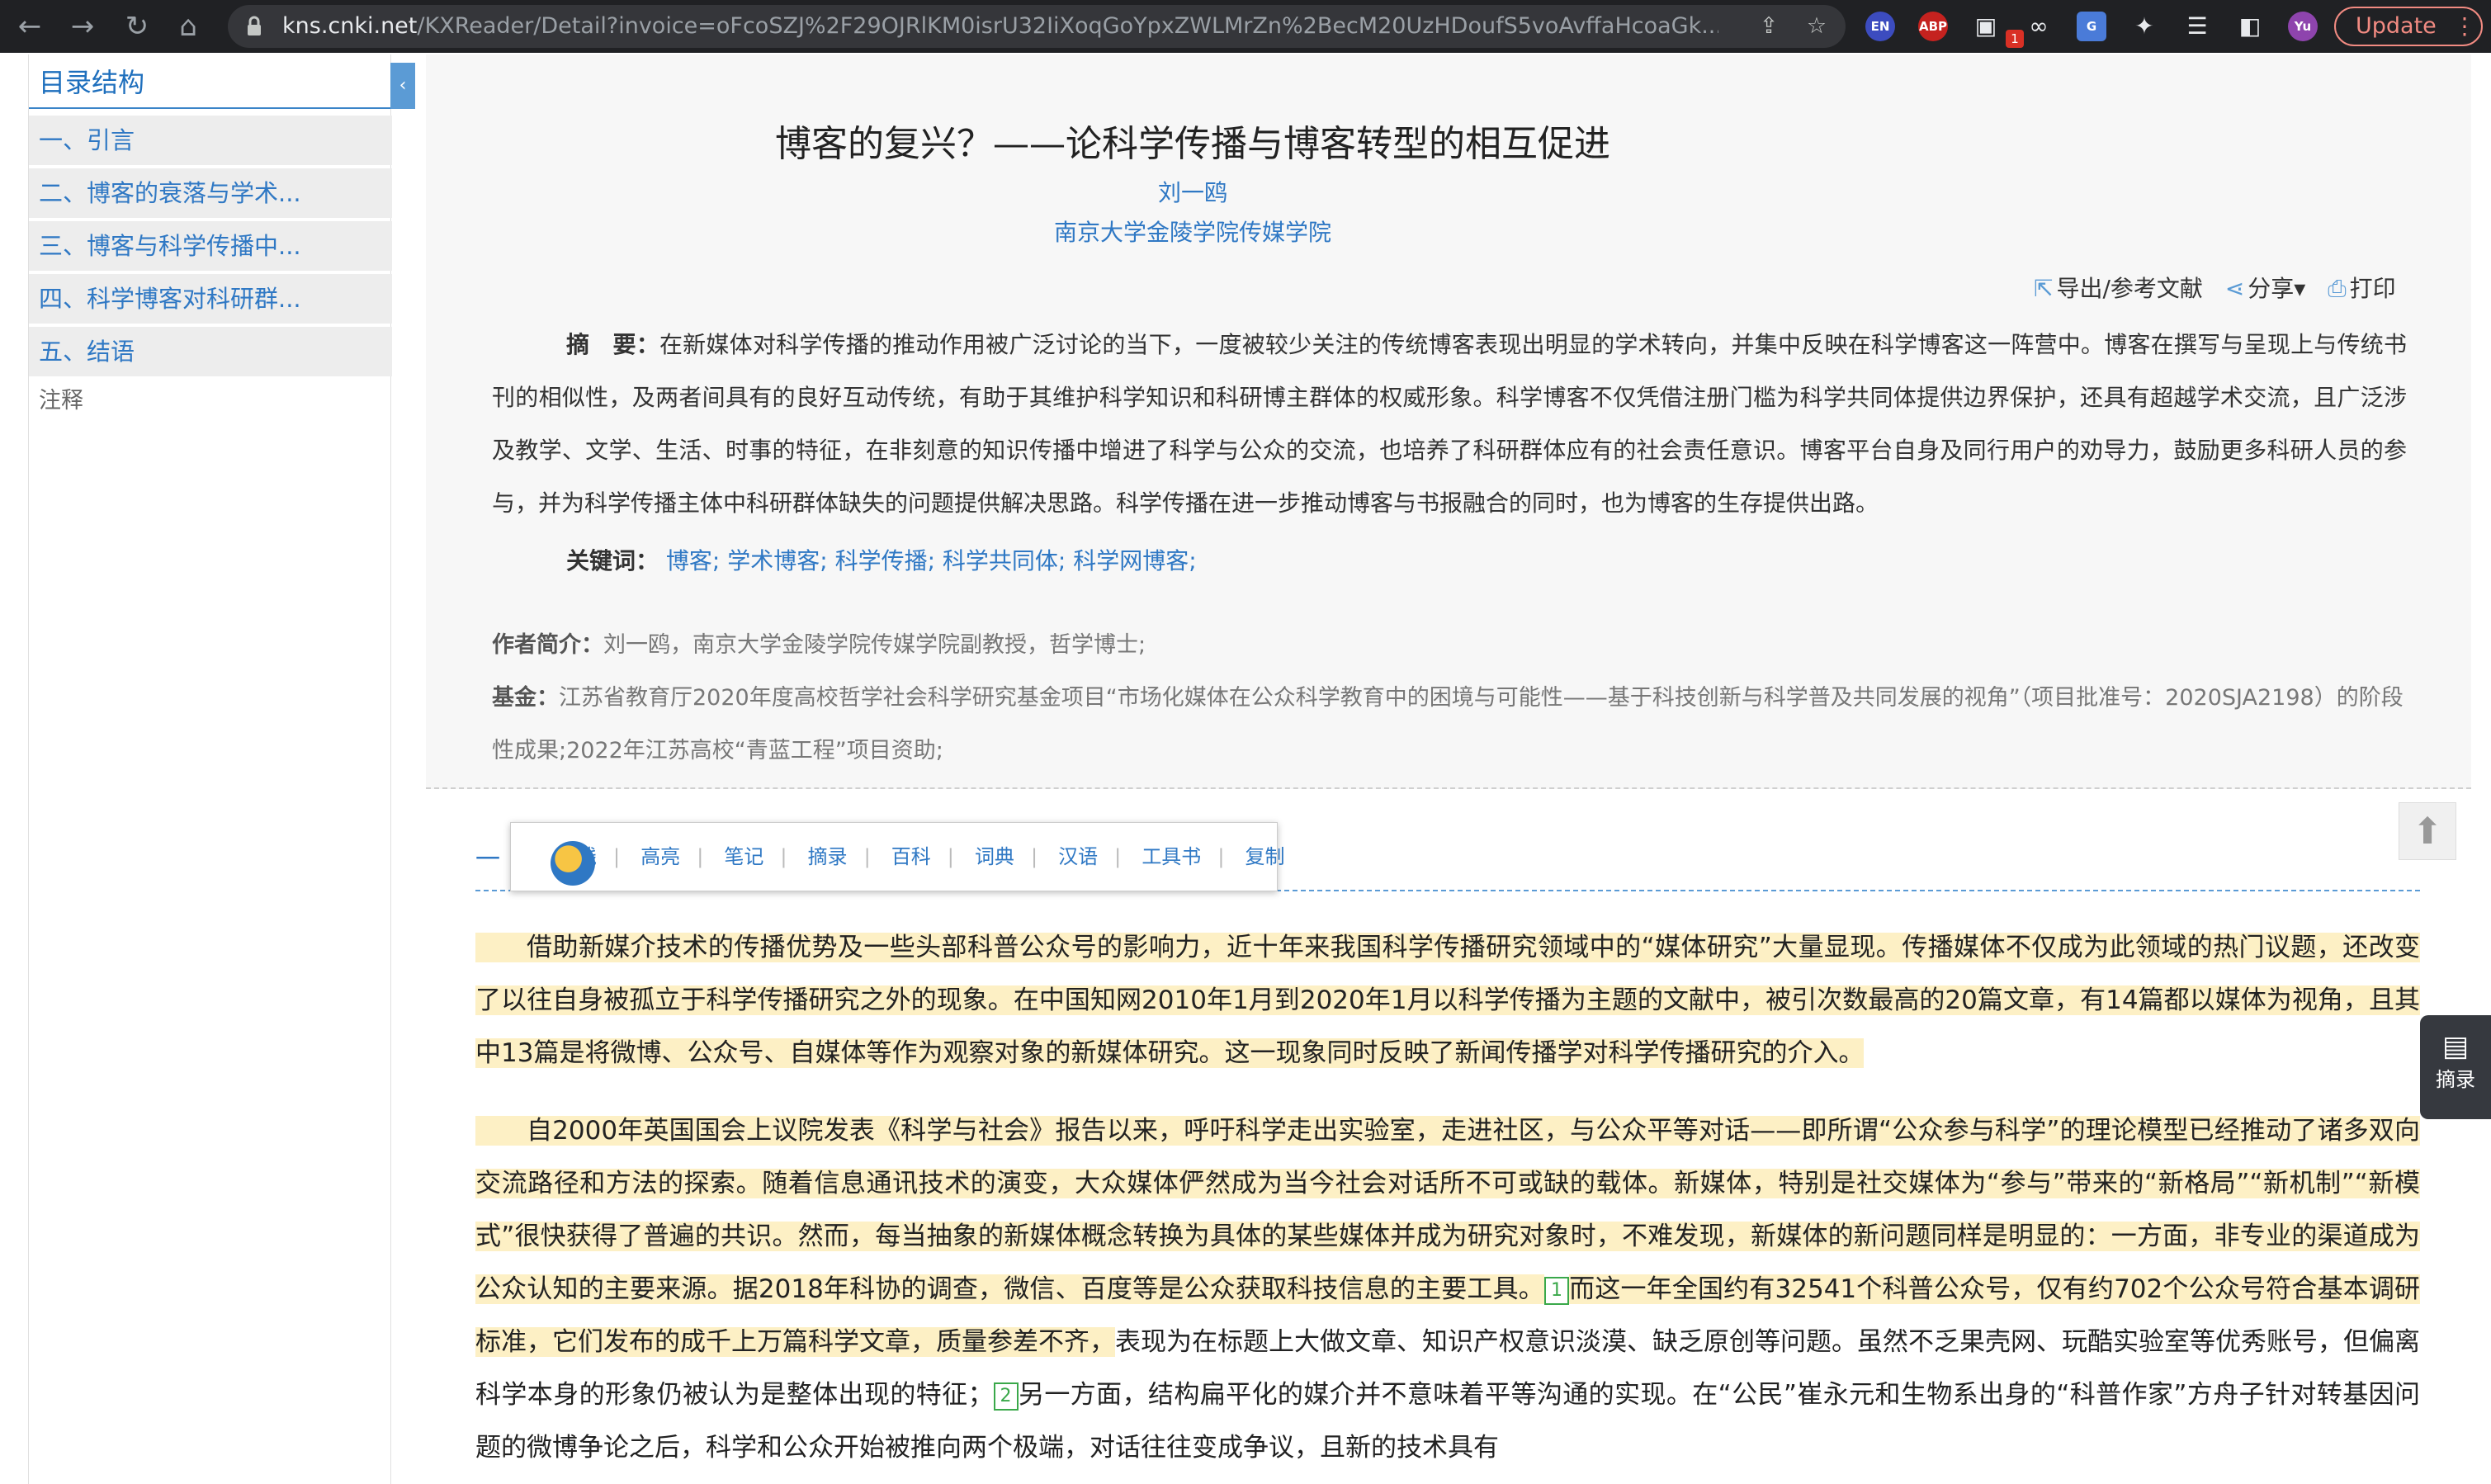 Image resolution: width=2491 pixels, height=1484 pixels. I want to click on export-icon: ⇱, so click(2044, 288).